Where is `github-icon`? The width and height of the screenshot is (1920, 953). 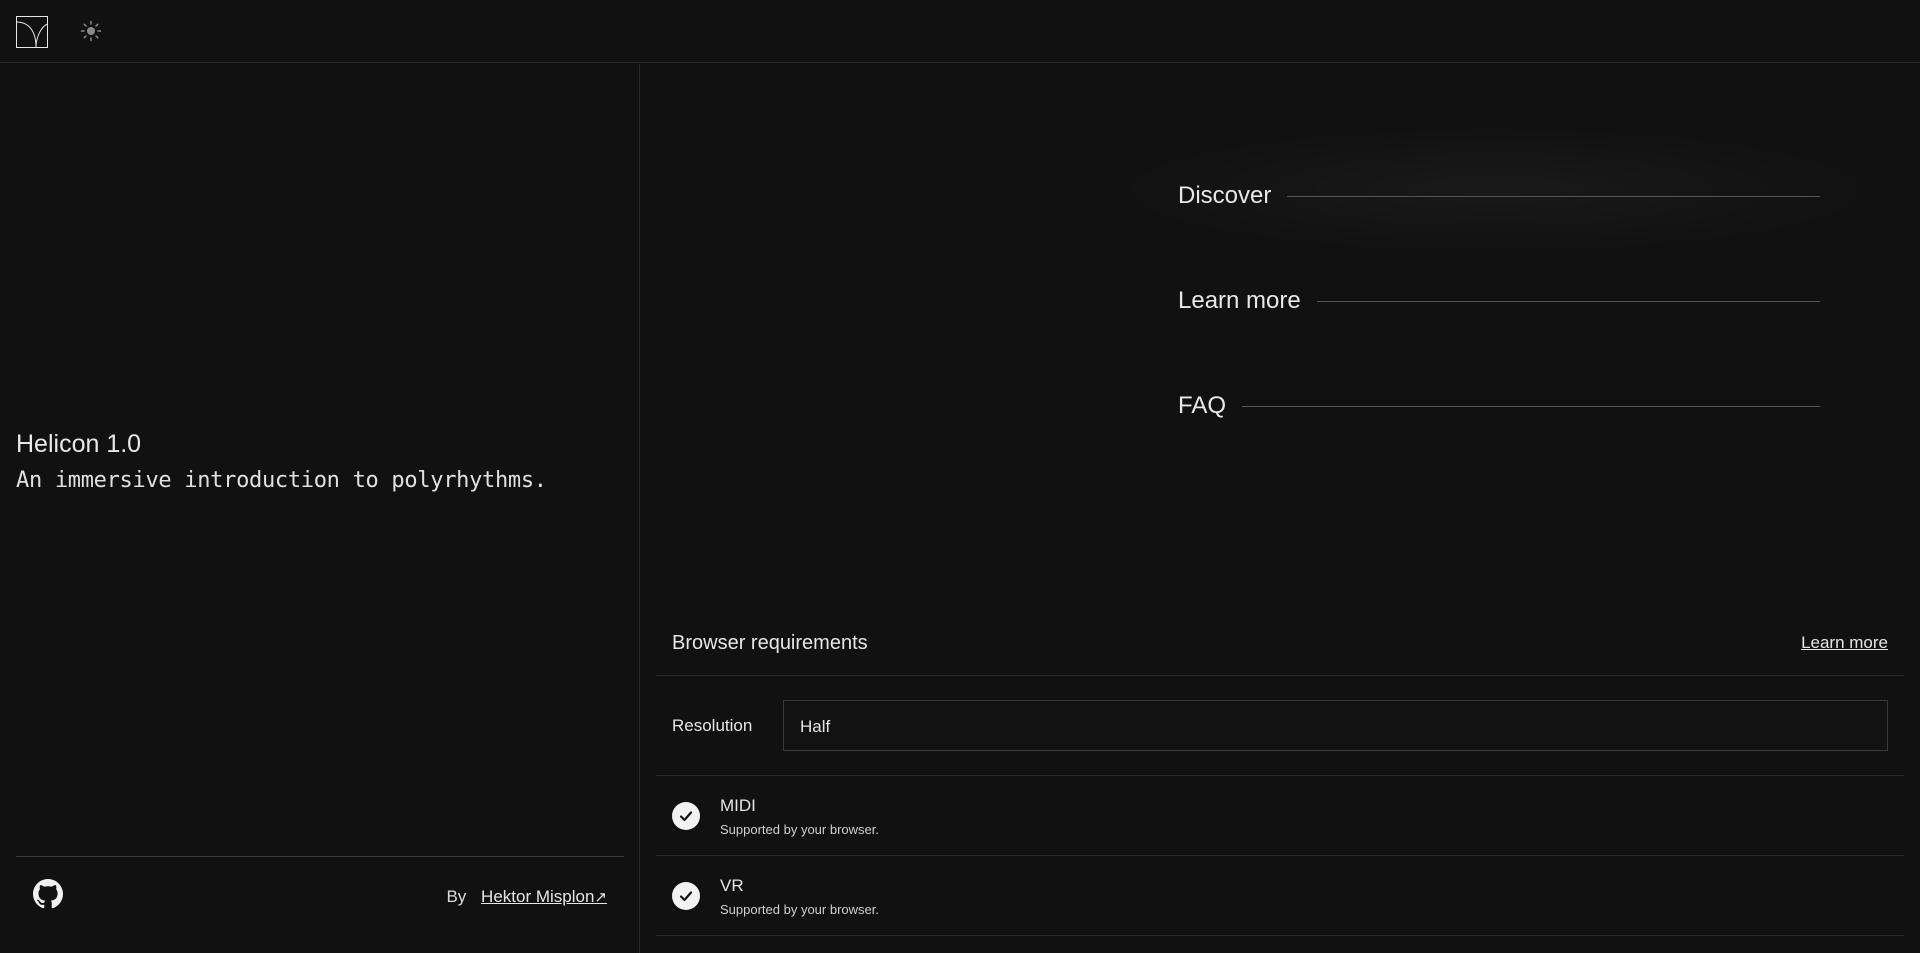 github-icon is located at coordinates (48, 894).